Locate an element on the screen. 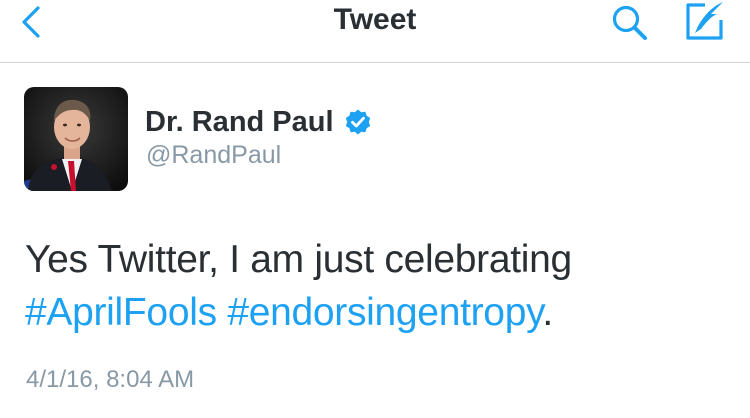 The width and height of the screenshot is (750, 418). profile-photo is located at coordinates (76, 139).